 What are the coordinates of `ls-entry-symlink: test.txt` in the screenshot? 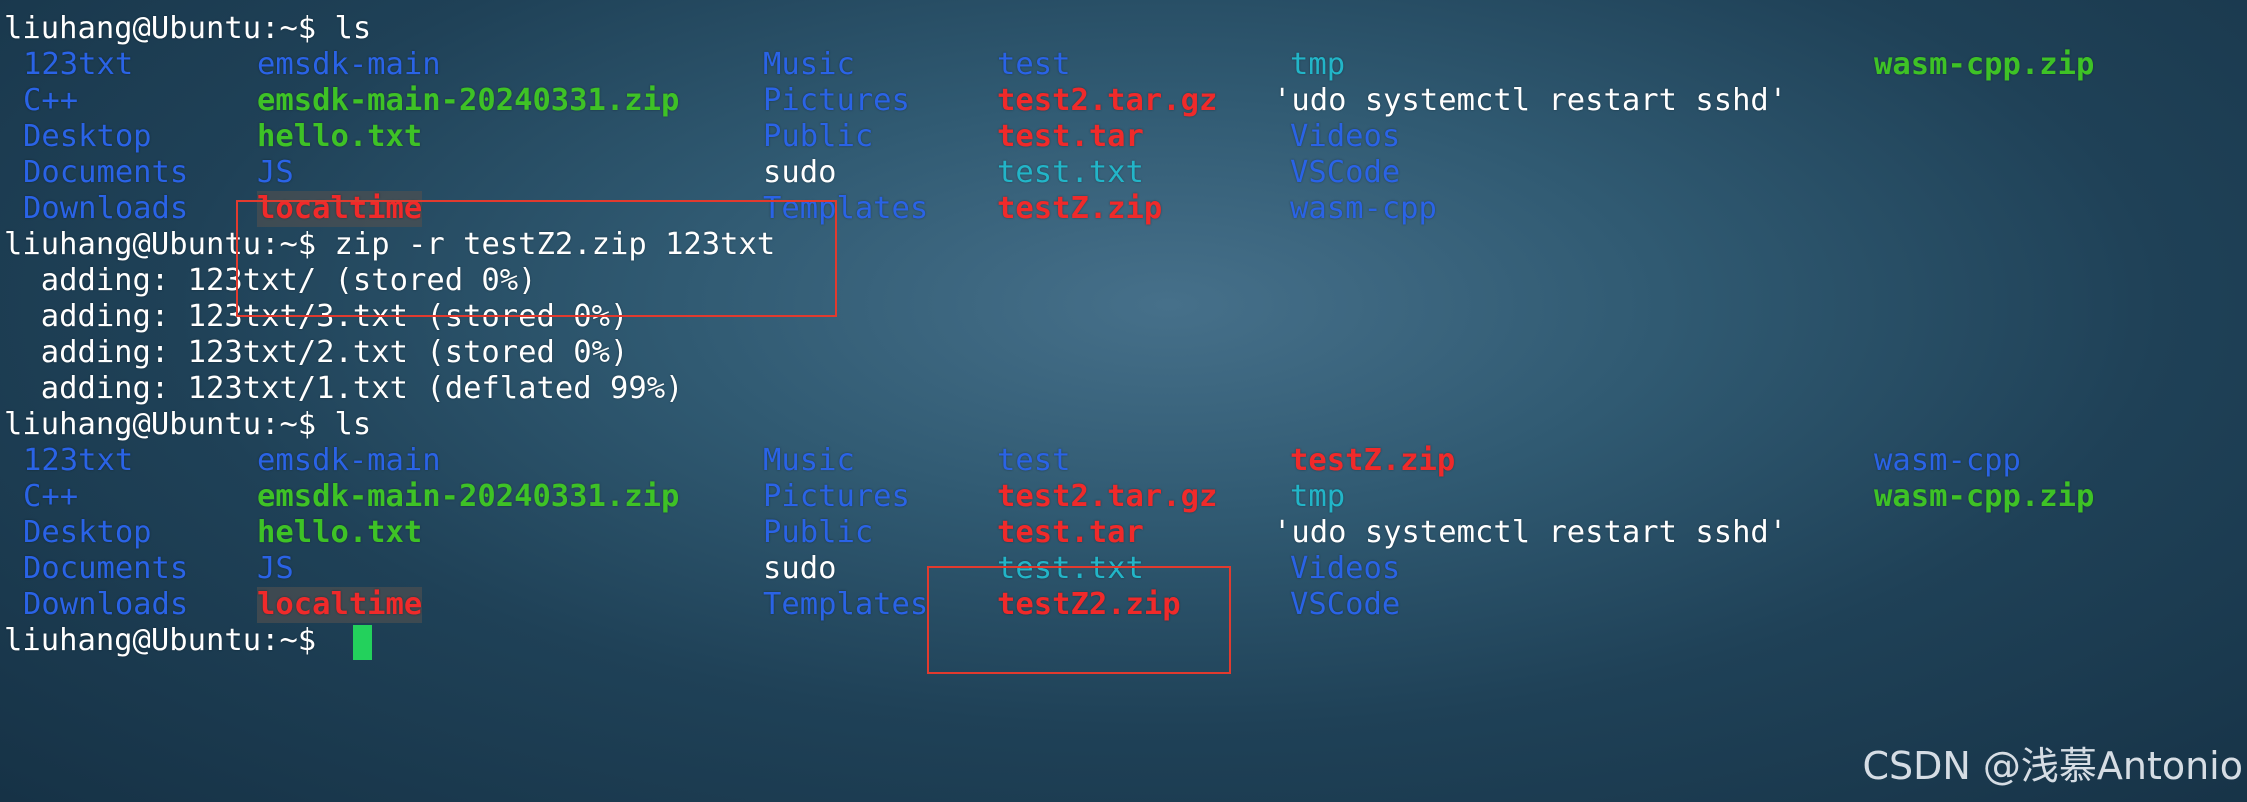 It's located at (1070, 172).